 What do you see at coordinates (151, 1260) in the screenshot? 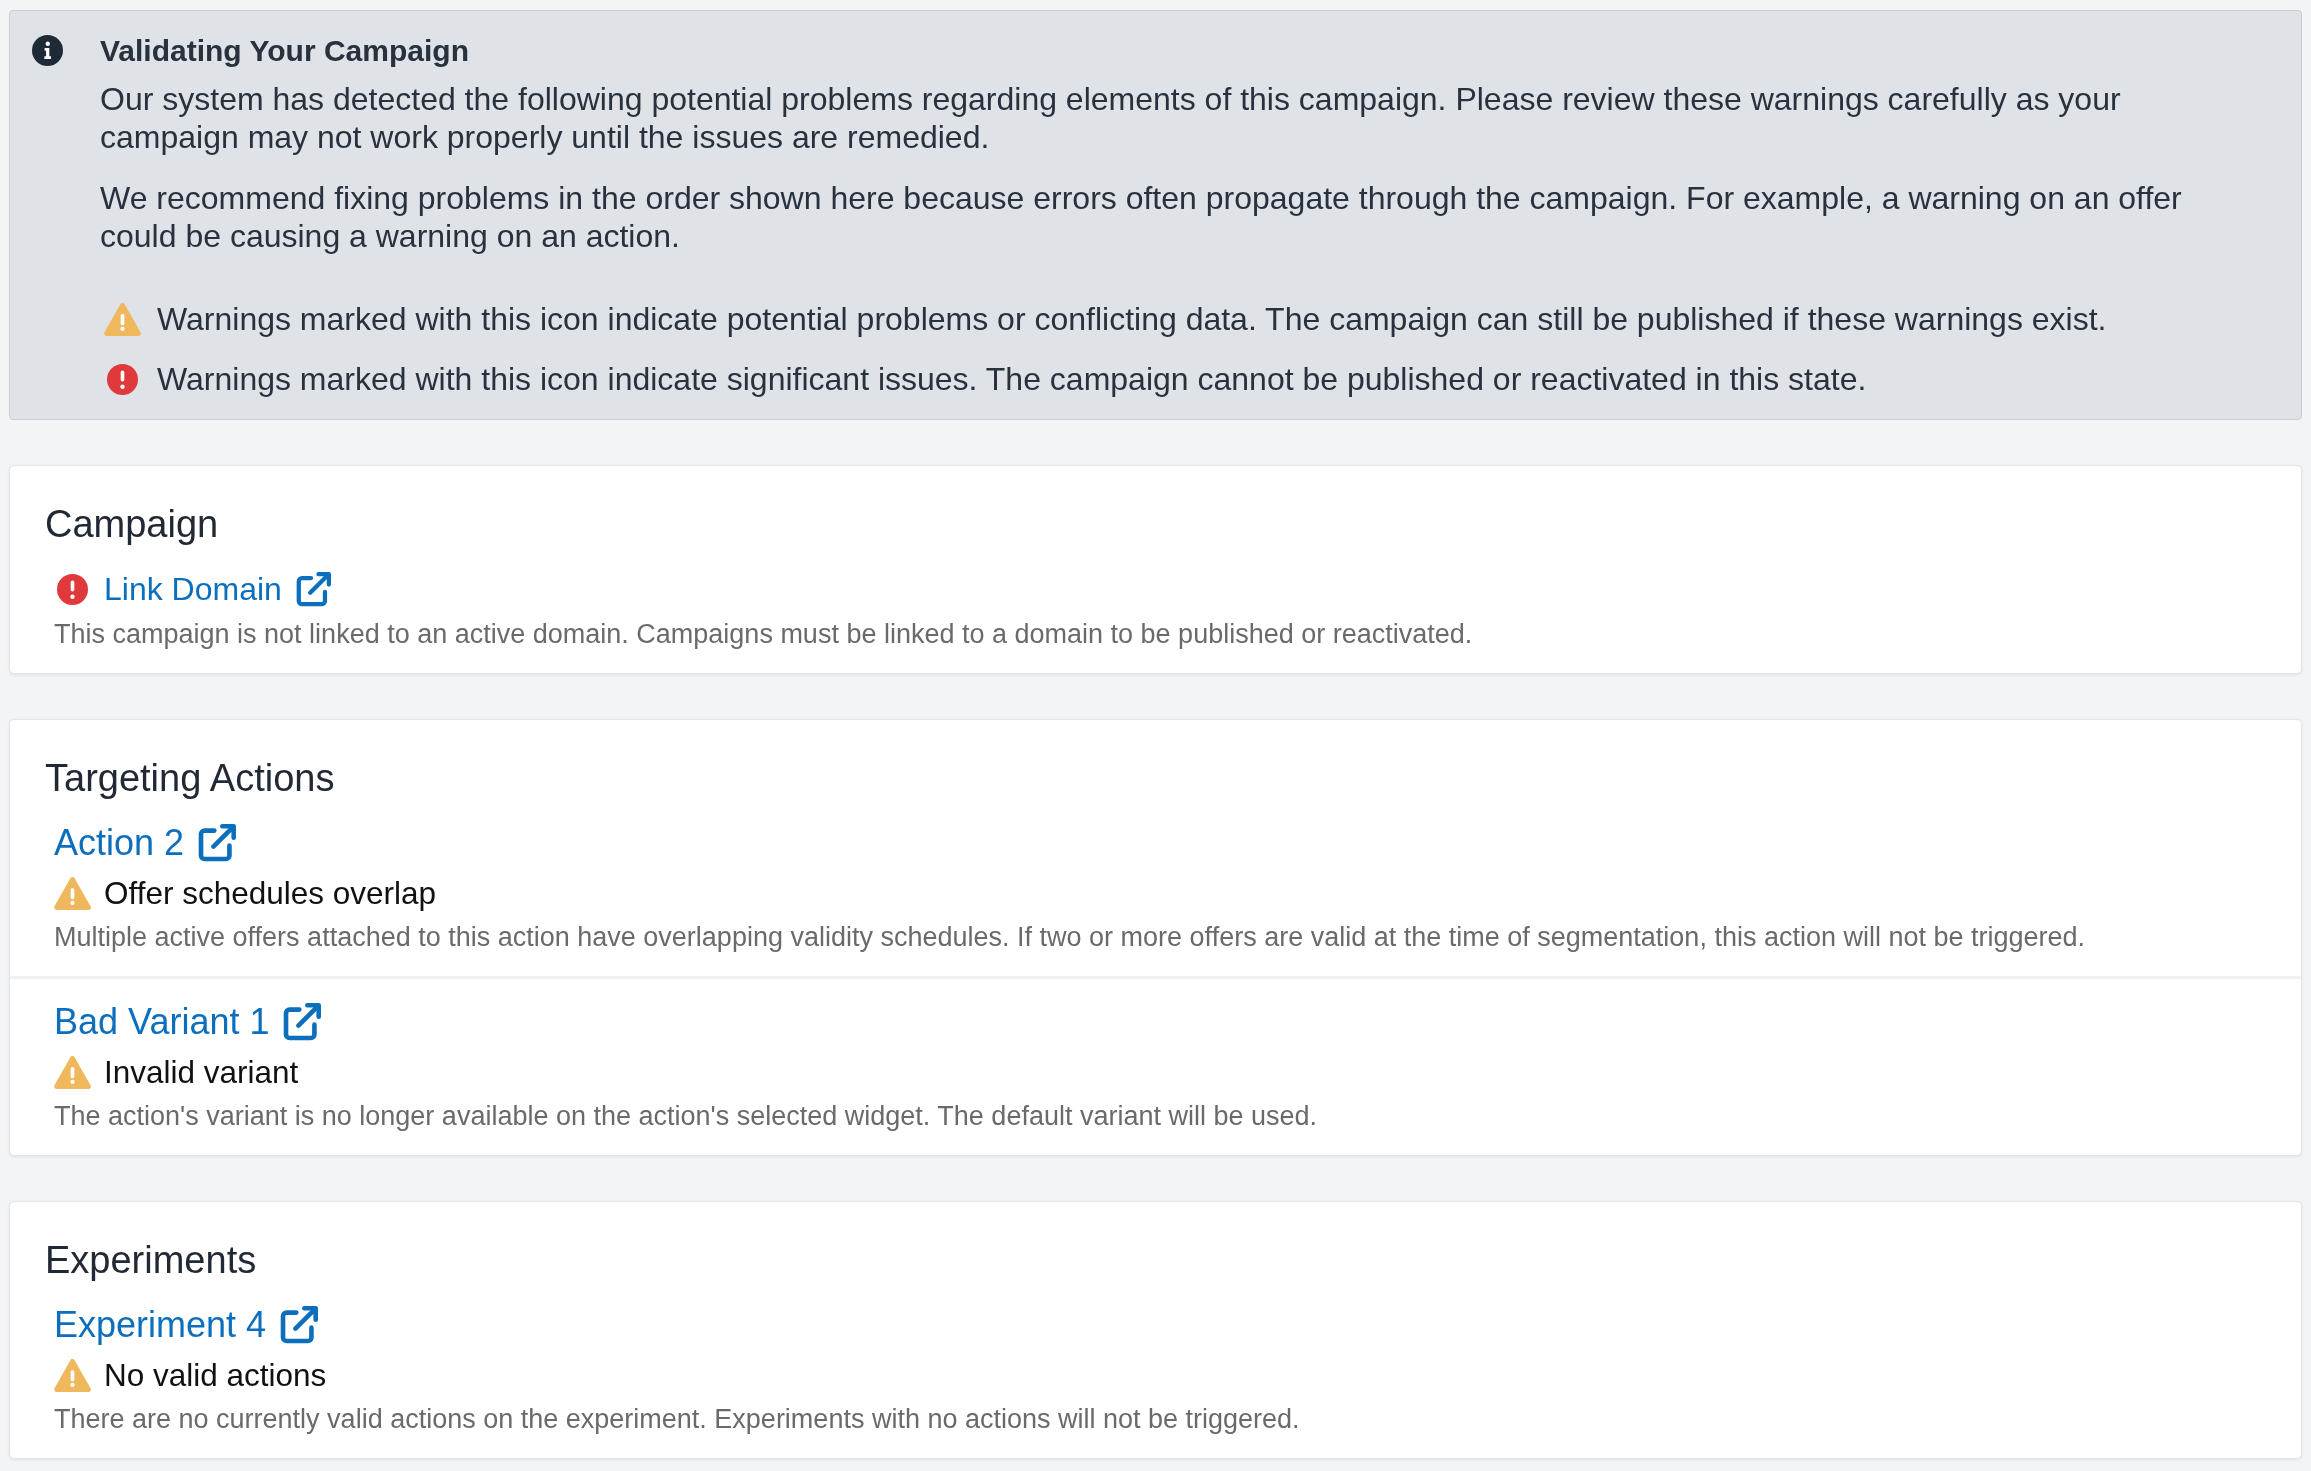
I see `section-heading: Experiments` at bounding box center [151, 1260].